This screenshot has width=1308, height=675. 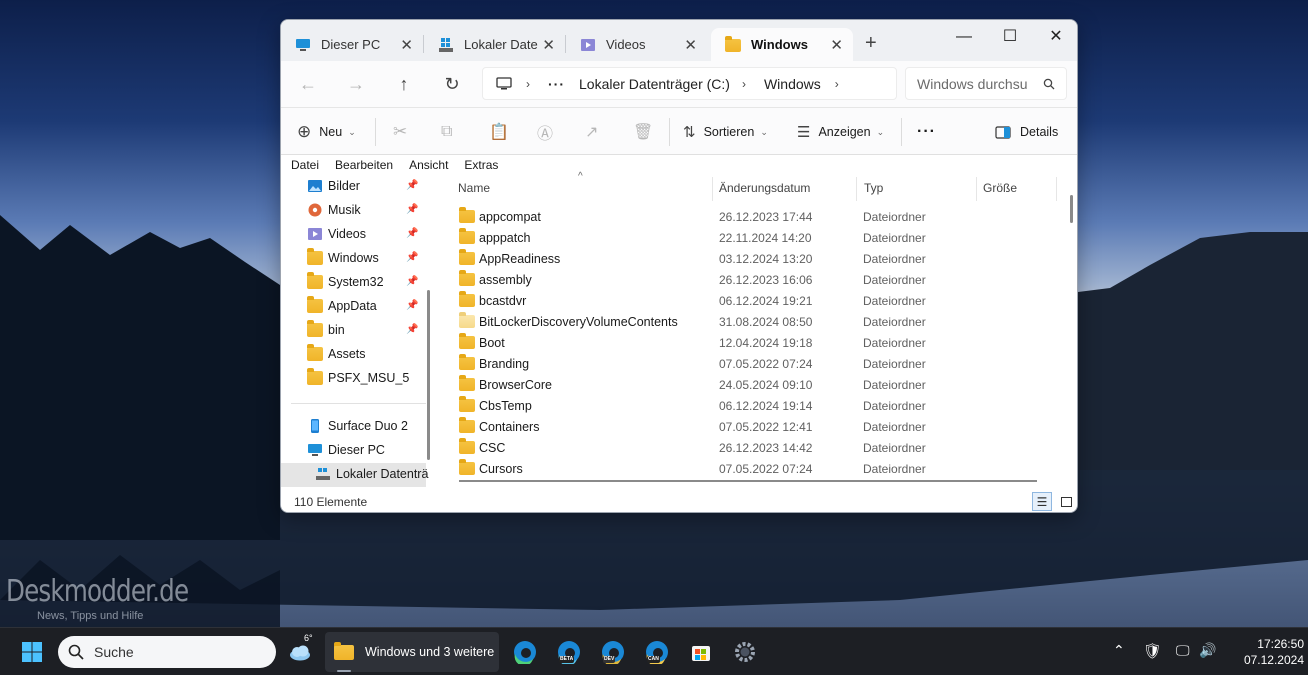 What do you see at coordinates (308, 84) in the screenshot?
I see `back-arrow-icon: ←` at bounding box center [308, 84].